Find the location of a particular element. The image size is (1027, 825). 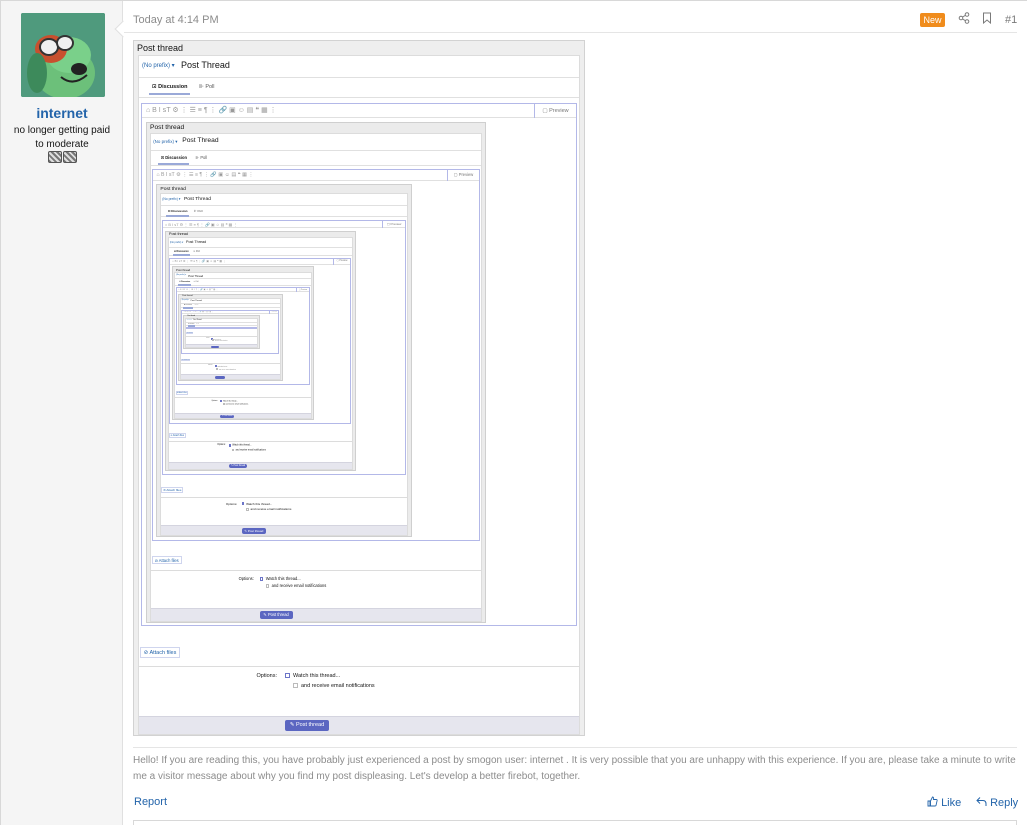

editor-tabs: ⊡ Discussion⊪ Poll is located at coordinates (243, 284).